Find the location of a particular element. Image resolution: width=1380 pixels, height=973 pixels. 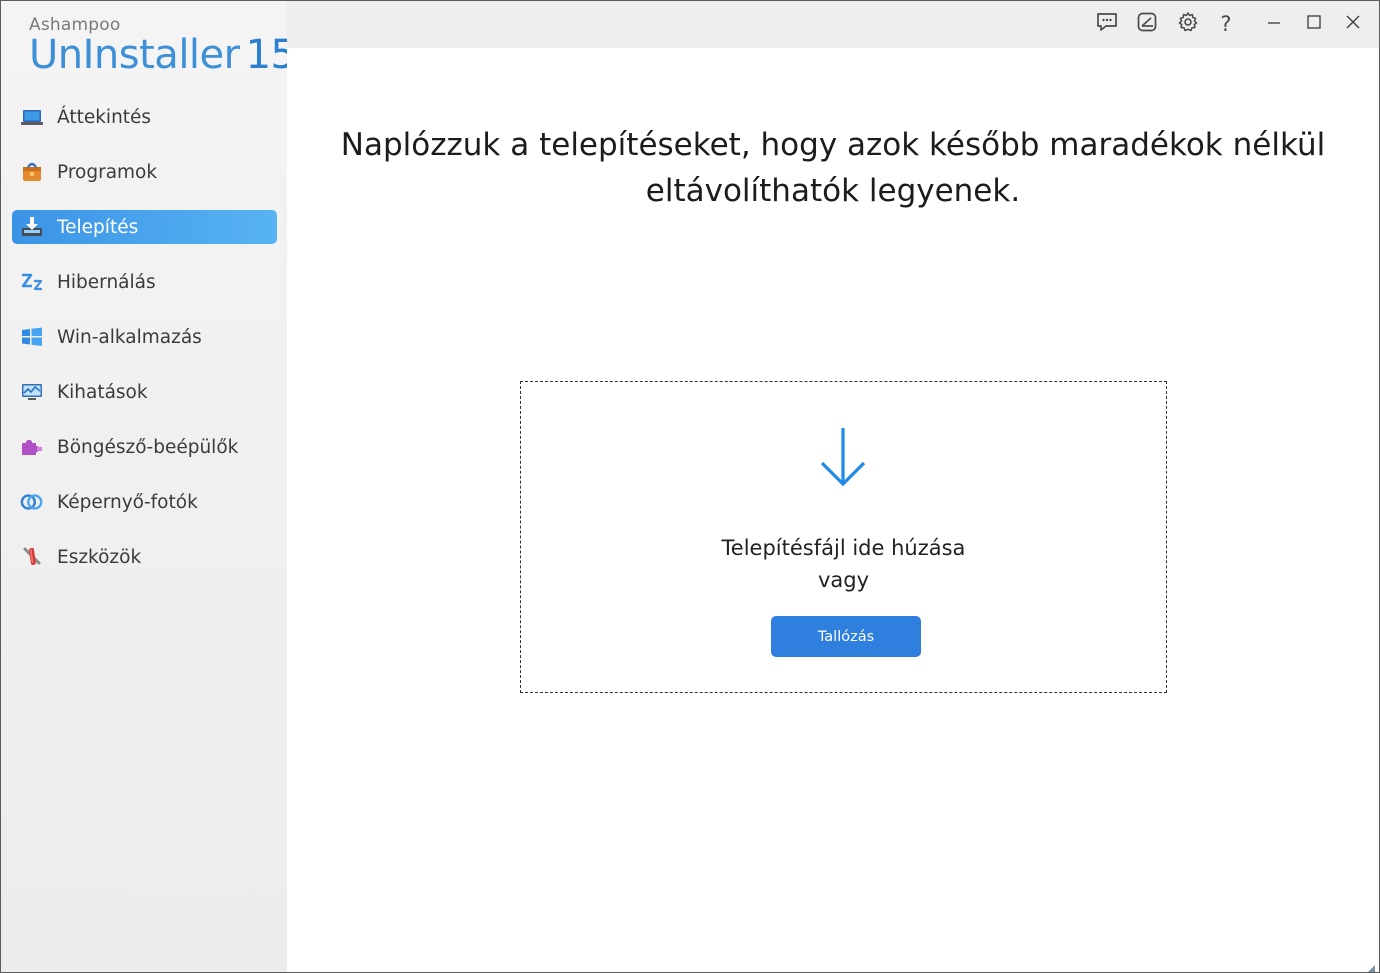

install-icon is located at coordinates (32, 227).